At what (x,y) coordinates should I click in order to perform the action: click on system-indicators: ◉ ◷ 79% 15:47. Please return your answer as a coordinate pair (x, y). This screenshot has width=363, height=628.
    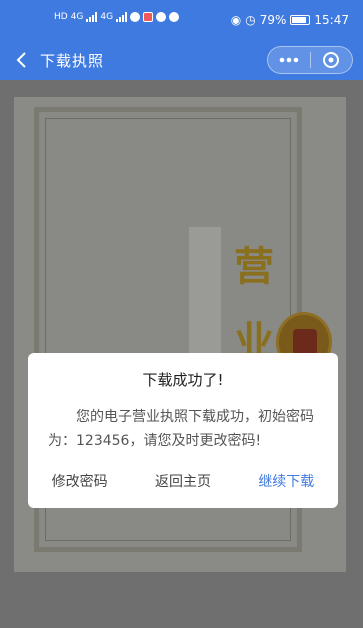
    Looking at the image, I should click on (290, 20).